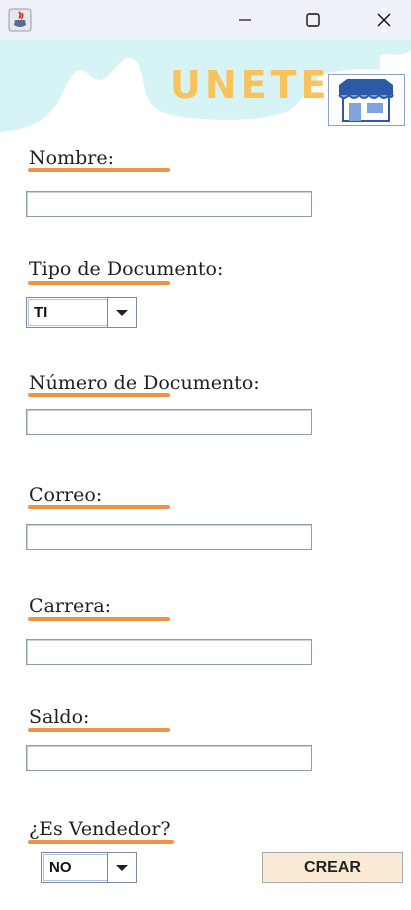 The image size is (411, 910). What do you see at coordinates (169, 758) in the screenshot?
I see `saldo-input` at bounding box center [169, 758].